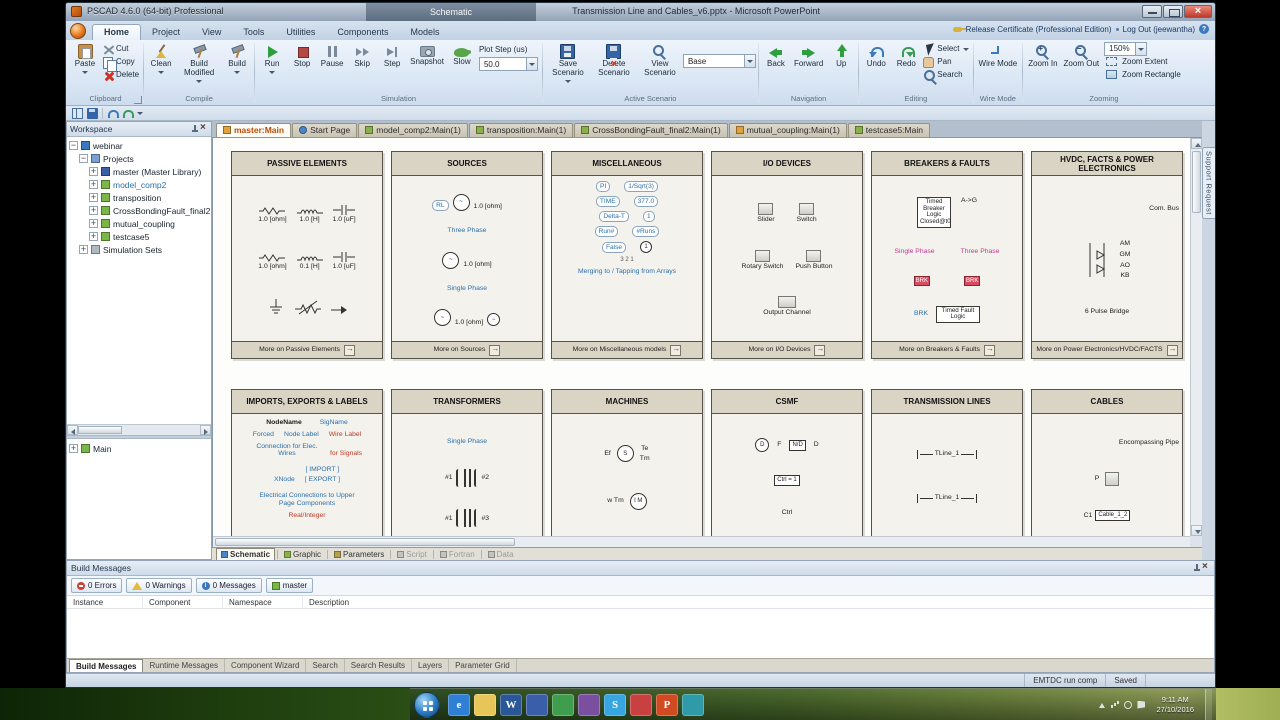  Describe the element at coordinates (719, 61) in the screenshot. I see `scenario-combo: Base` at that location.